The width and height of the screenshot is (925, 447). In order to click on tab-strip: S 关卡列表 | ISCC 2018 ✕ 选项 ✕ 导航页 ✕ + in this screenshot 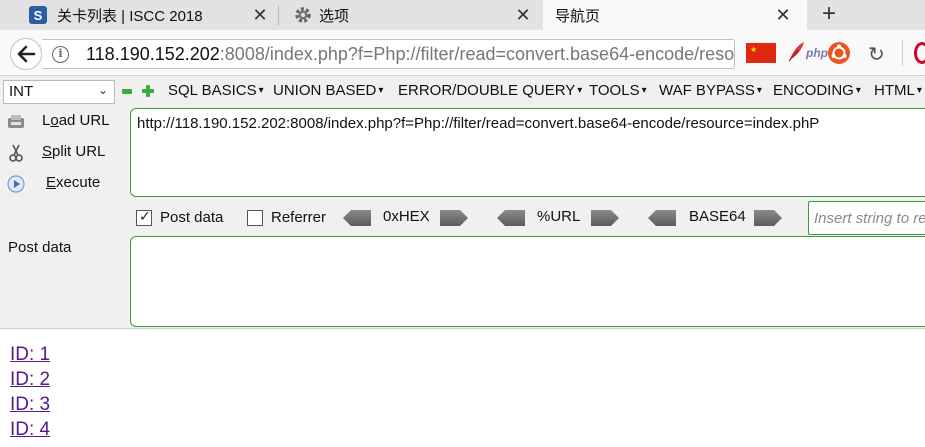, I will do `click(462, 15)`.